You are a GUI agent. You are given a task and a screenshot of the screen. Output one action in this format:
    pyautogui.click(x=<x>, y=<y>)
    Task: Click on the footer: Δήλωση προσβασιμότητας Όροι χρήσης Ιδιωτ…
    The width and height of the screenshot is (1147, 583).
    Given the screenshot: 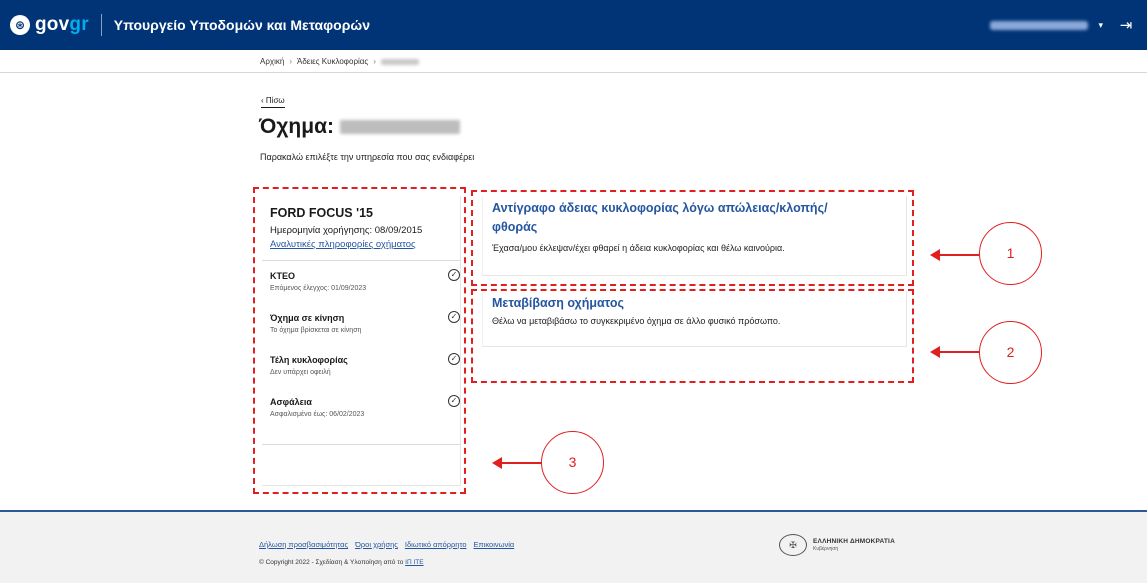 What is the action you would take?
    pyautogui.click(x=573, y=546)
    